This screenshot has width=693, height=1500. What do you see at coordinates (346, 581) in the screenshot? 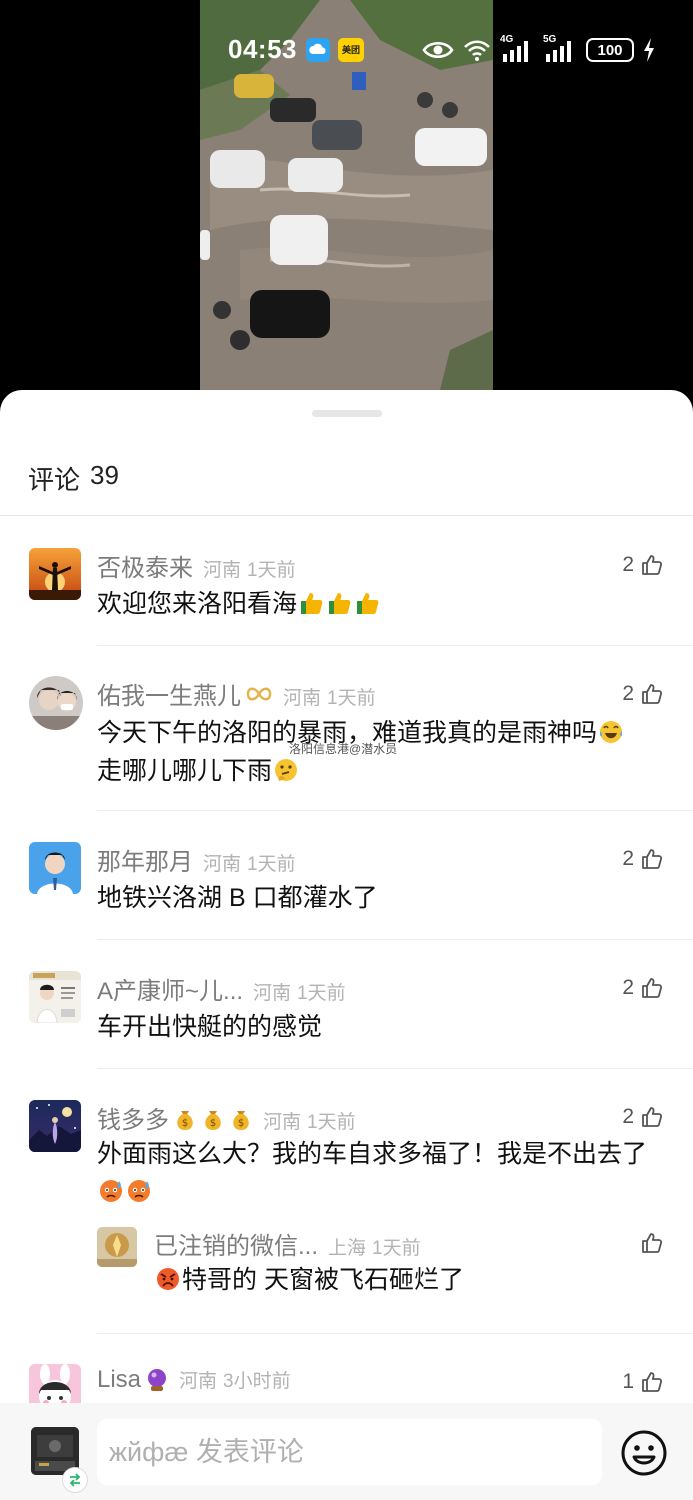
I see `comment-item: 否极泰来 河南 1天前 2 欢迎您来洛阳看海` at bounding box center [346, 581].